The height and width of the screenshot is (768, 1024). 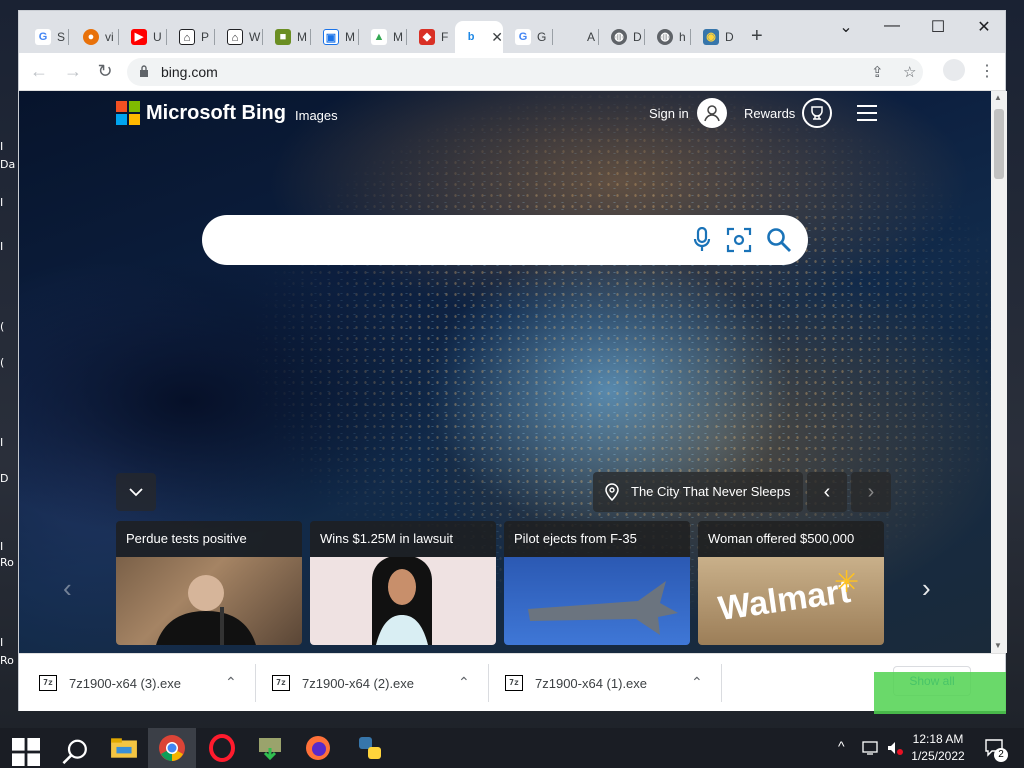 I want to click on download-item: 7z 7z1900-x64 (3).exe, so click(x=110, y=683).